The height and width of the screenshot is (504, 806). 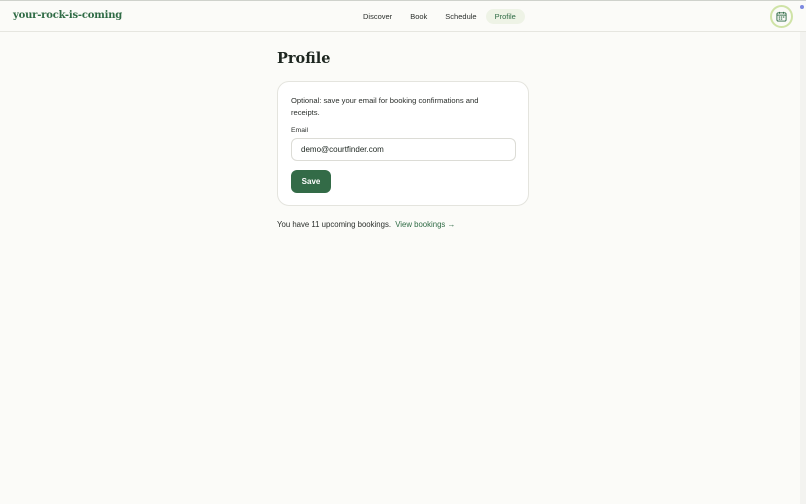 I want to click on notification-dot, so click(x=802, y=7).